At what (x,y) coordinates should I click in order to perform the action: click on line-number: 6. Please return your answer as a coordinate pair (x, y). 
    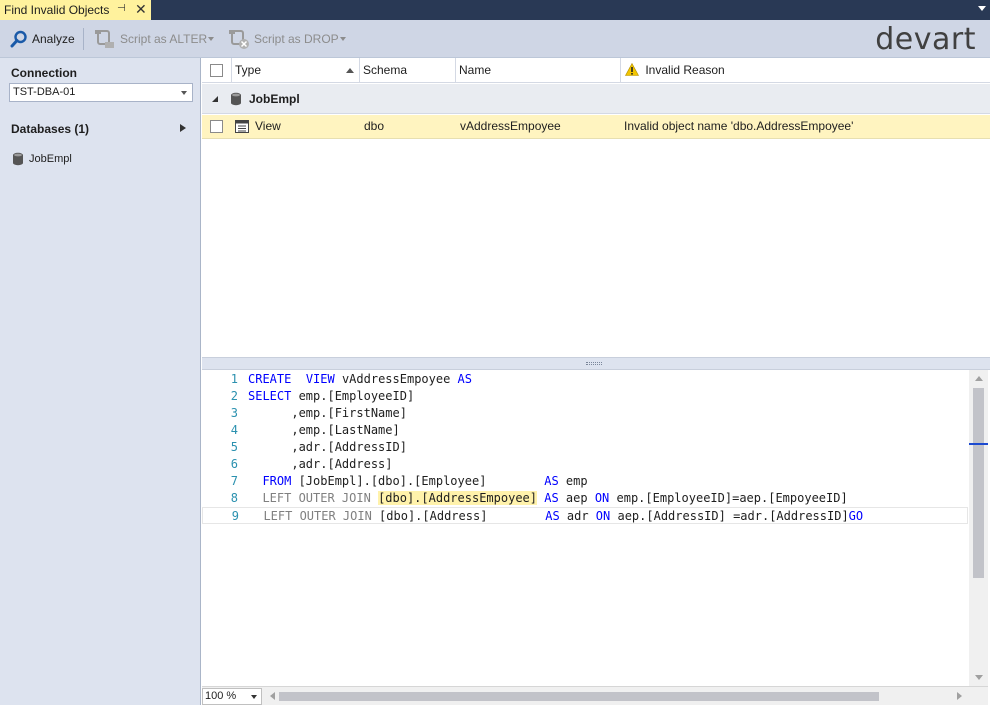
    Looking at the image, I should click on (234, 464).